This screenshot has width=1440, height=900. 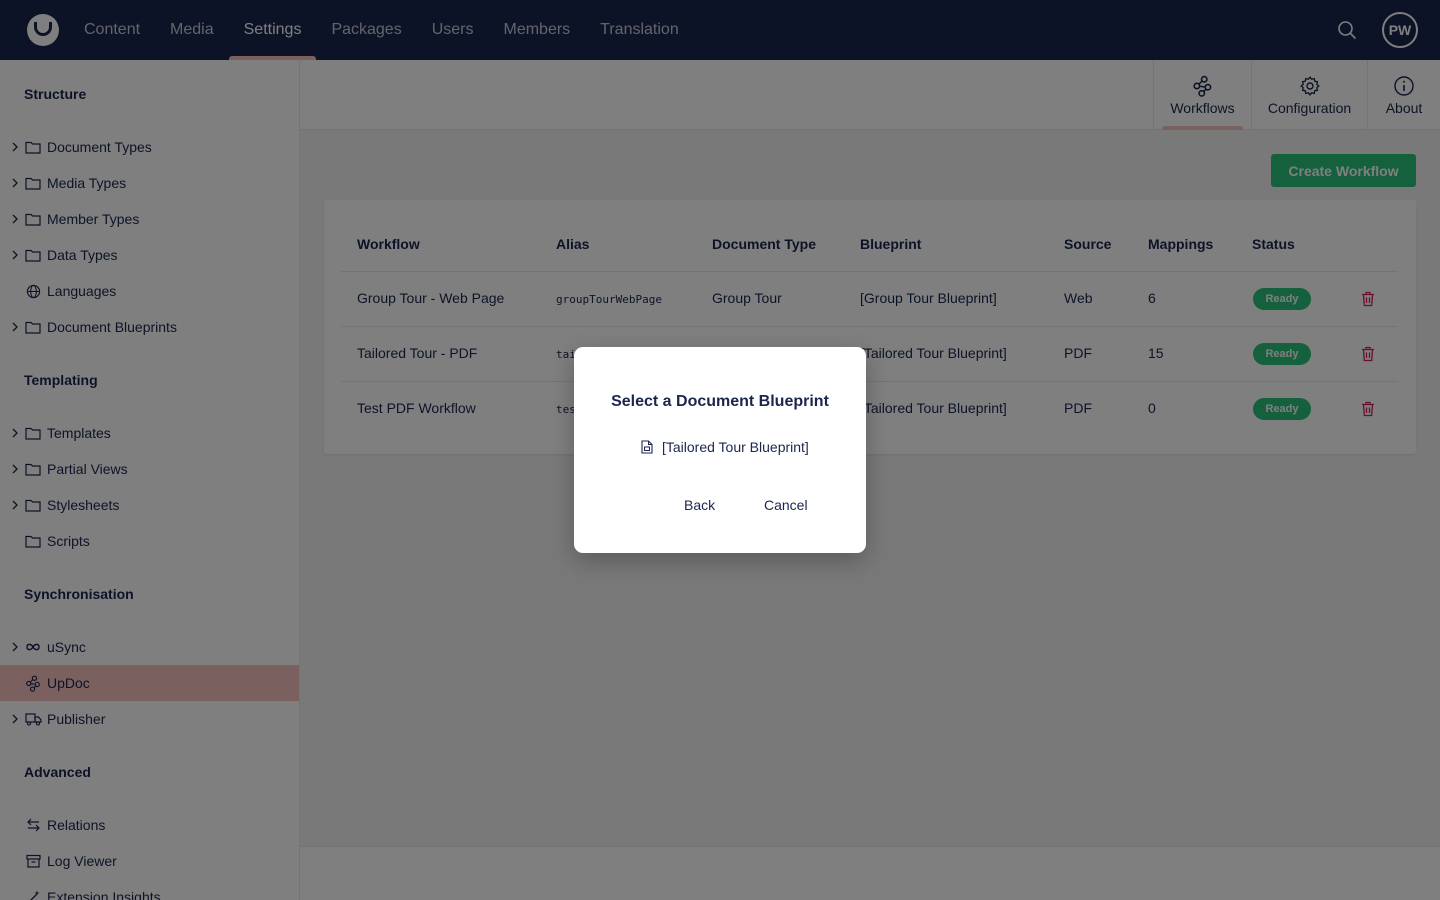 What do you see at coordinates (735, 447) in the screenshot?
I see `blueprint-option-label: [Tailored Tour Blueprint]` at bounding box center [735, 447].